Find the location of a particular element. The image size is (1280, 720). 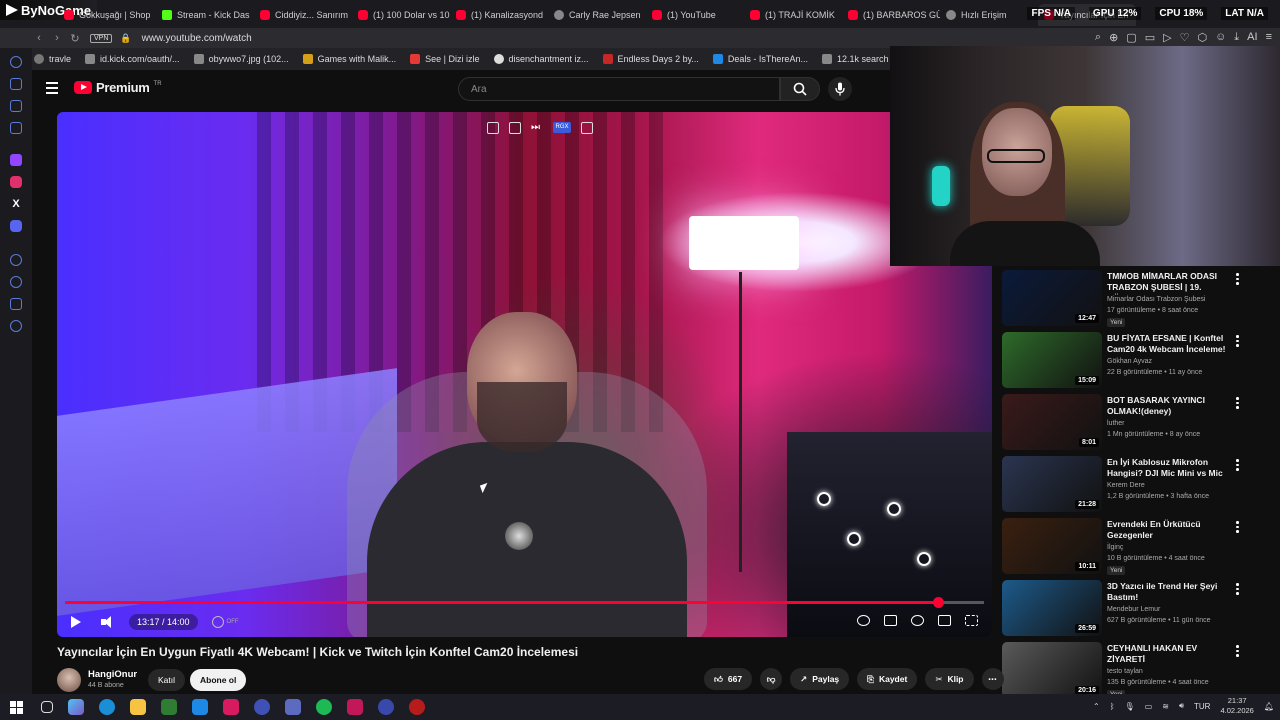

browser-tab: Gökkuşağı | Shop is located at coordinates (107, 15).